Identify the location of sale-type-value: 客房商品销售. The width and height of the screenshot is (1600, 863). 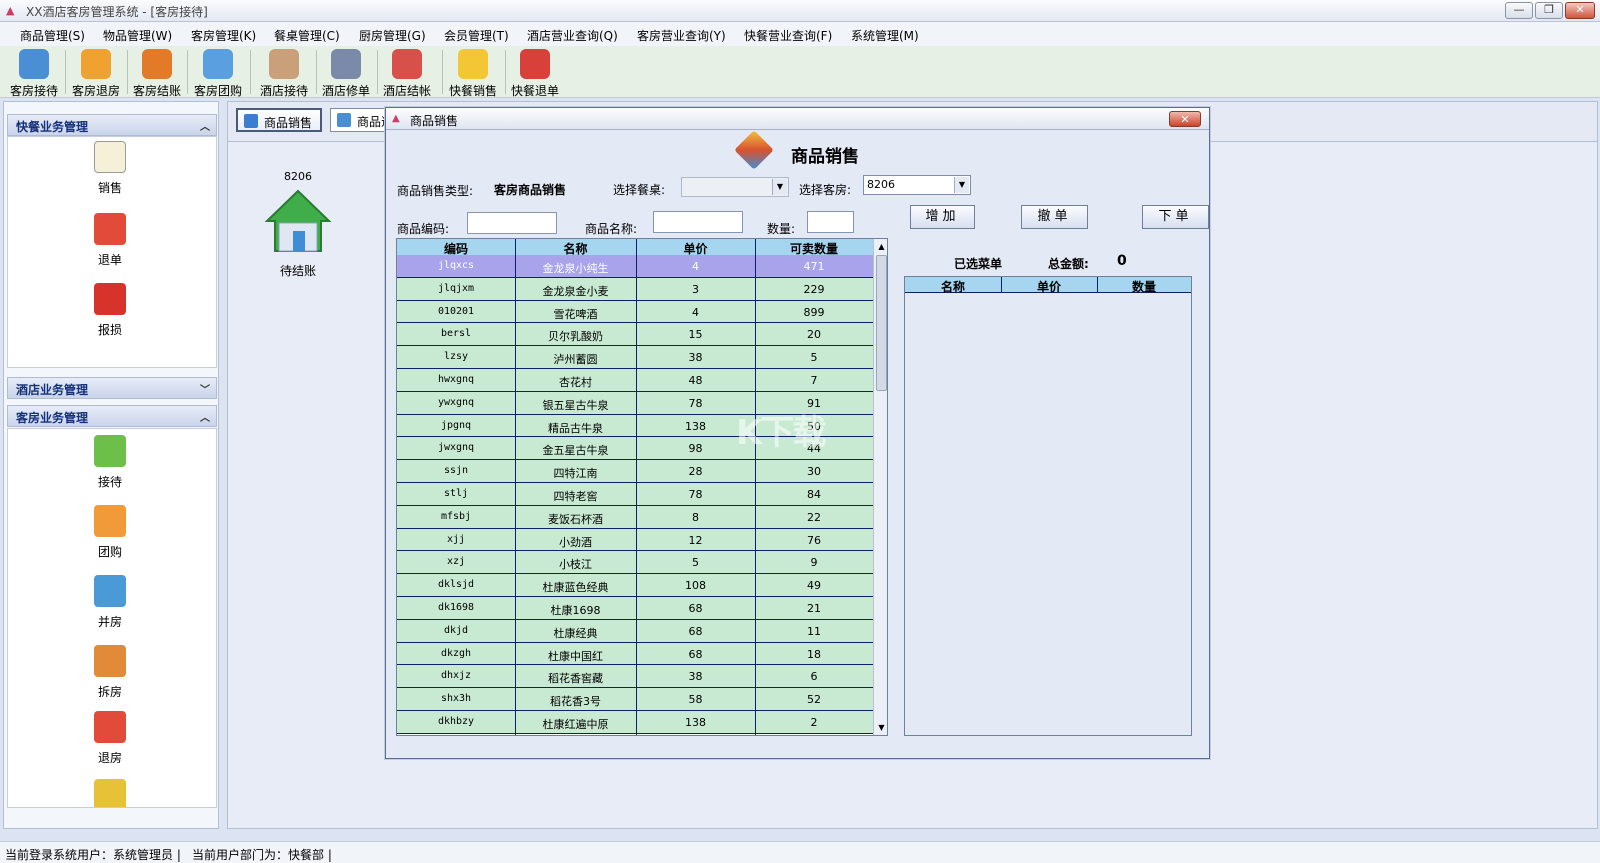
(530, 190).